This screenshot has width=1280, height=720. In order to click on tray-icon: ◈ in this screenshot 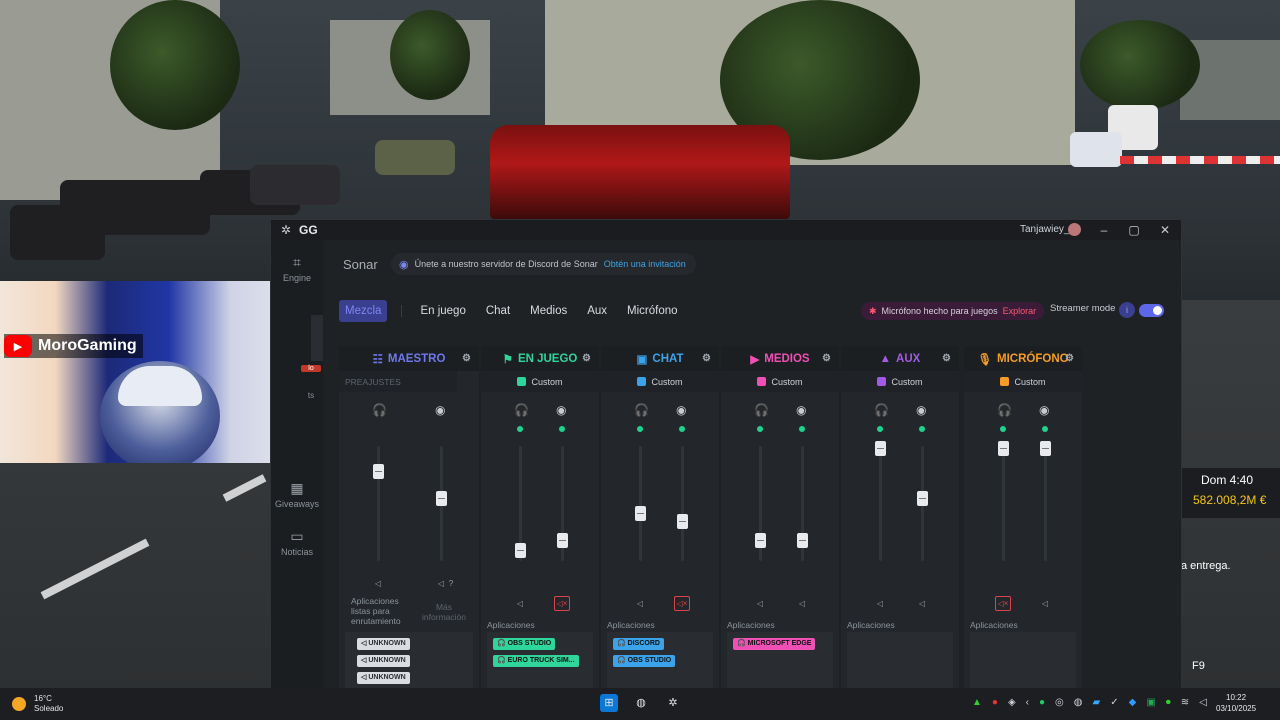, I will do `click(1012, 702)`.